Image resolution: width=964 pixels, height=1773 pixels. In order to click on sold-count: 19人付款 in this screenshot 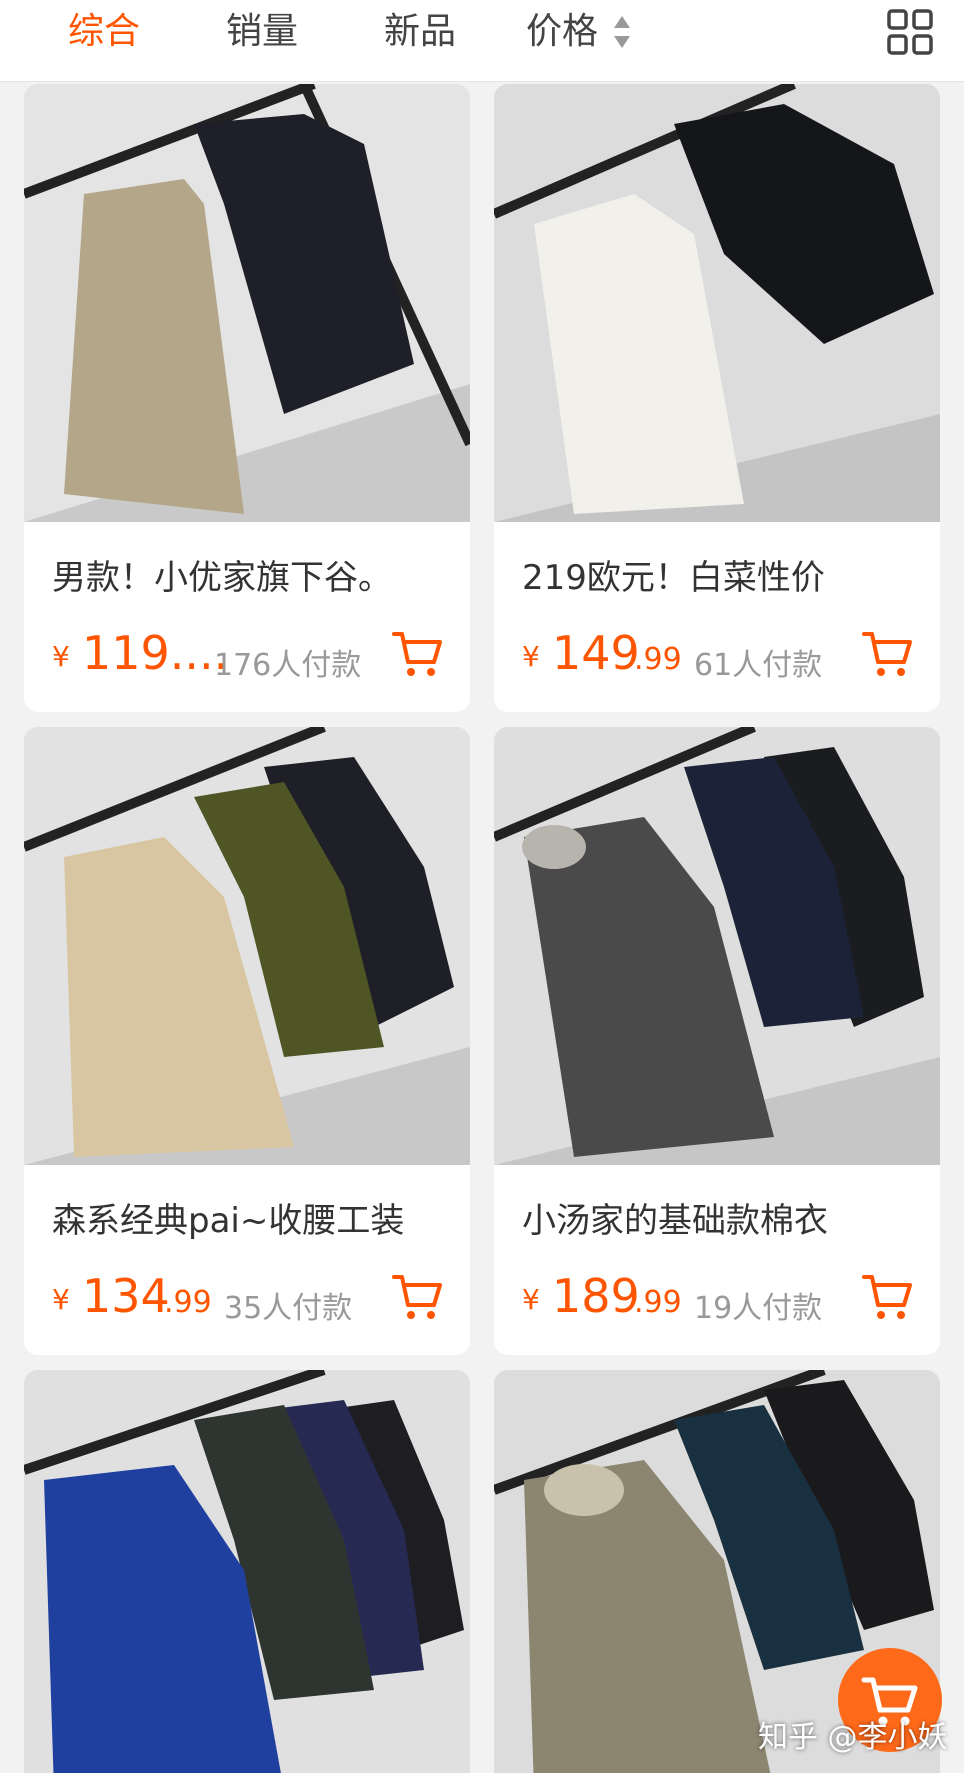, I will do `click(758, 1308)`.